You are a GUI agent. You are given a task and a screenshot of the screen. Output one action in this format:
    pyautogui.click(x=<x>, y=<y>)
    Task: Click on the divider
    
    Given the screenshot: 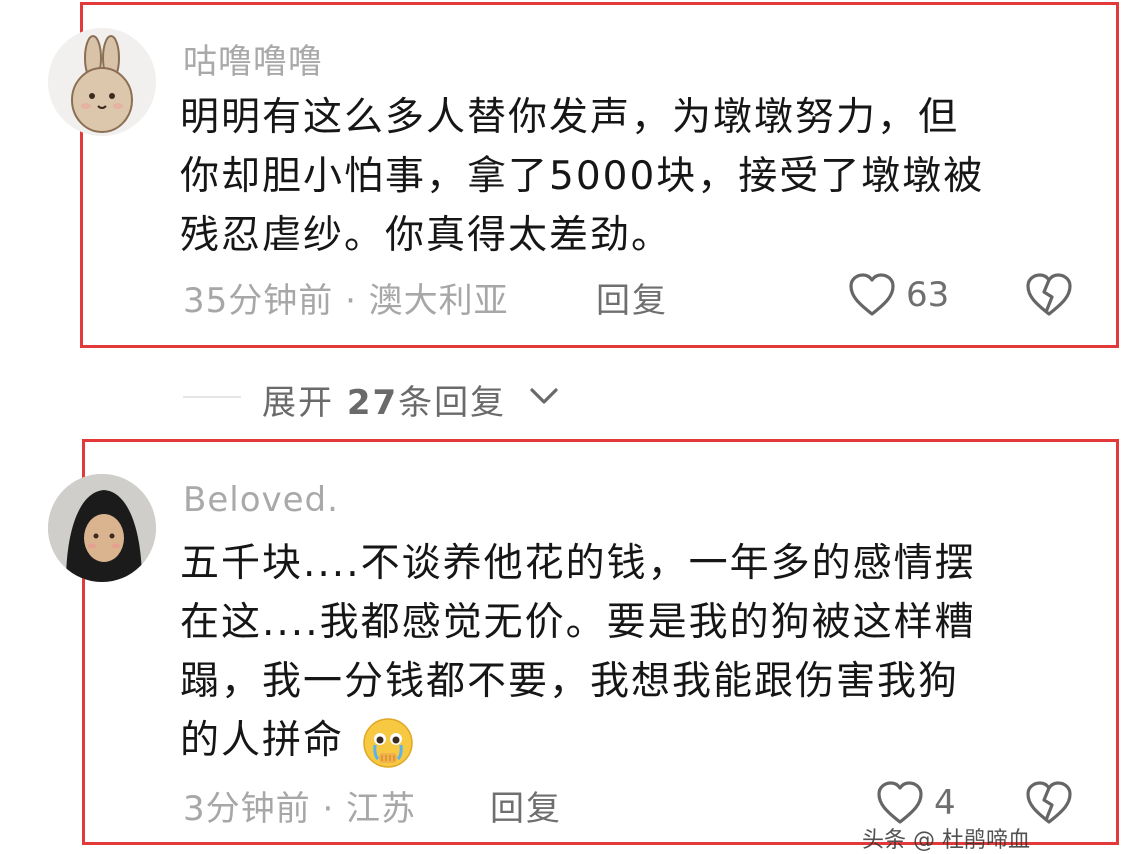 What is the action you would take?
    pyautogui.click(x=212, y=397)
    